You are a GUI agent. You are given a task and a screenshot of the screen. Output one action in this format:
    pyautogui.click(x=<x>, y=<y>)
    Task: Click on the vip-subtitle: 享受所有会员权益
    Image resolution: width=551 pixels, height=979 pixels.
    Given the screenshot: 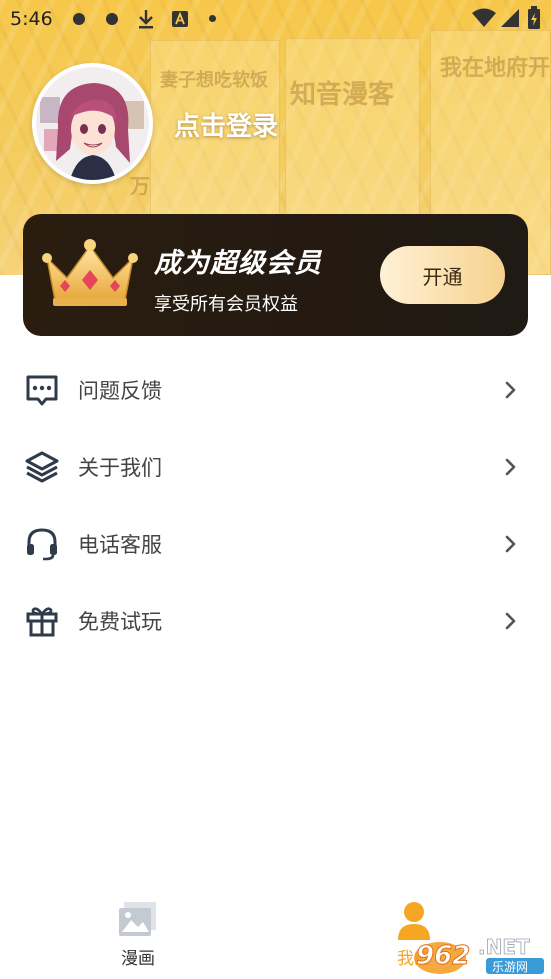 What is the action you would take?
    pyautogui.click(x=226, y=304)
    